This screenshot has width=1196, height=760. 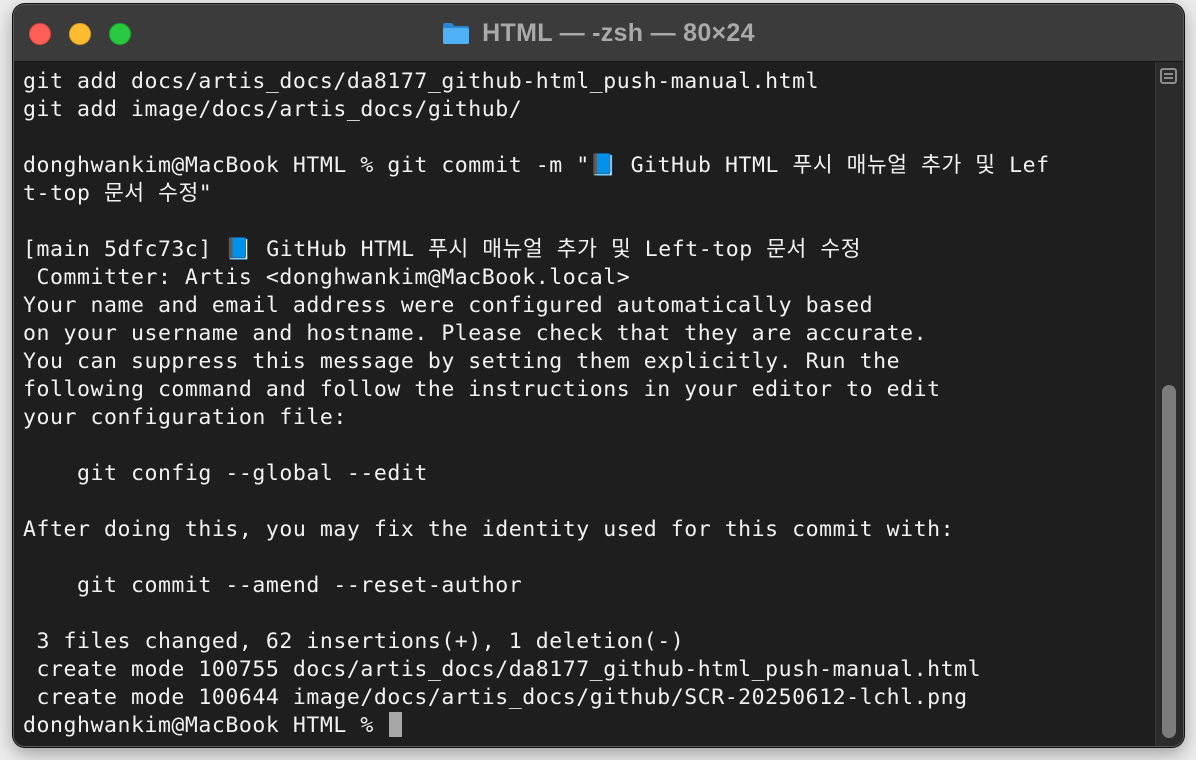 I want to click on marks-icon, so click(x=1168, y=76).